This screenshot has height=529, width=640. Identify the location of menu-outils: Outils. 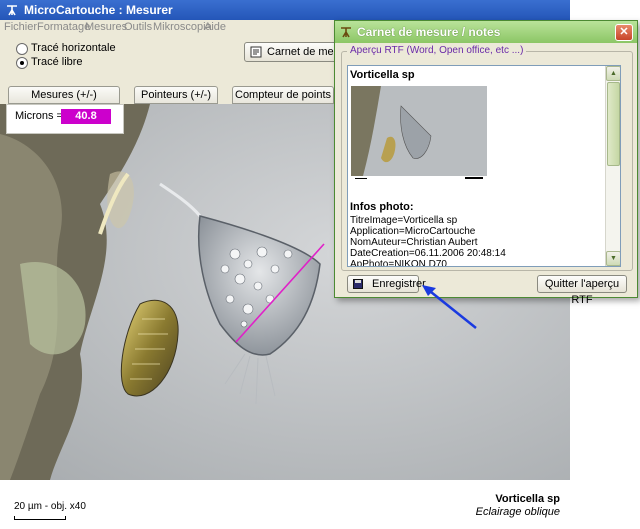
(138, 27).